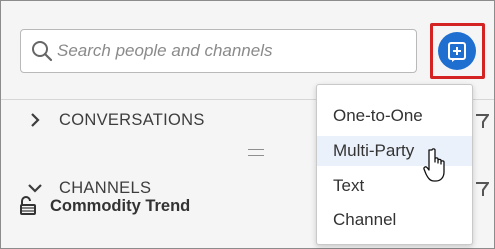  Describe the element at coordinates (394, 186) in the screenshot. I see `menu-item-text: Text` at that location.